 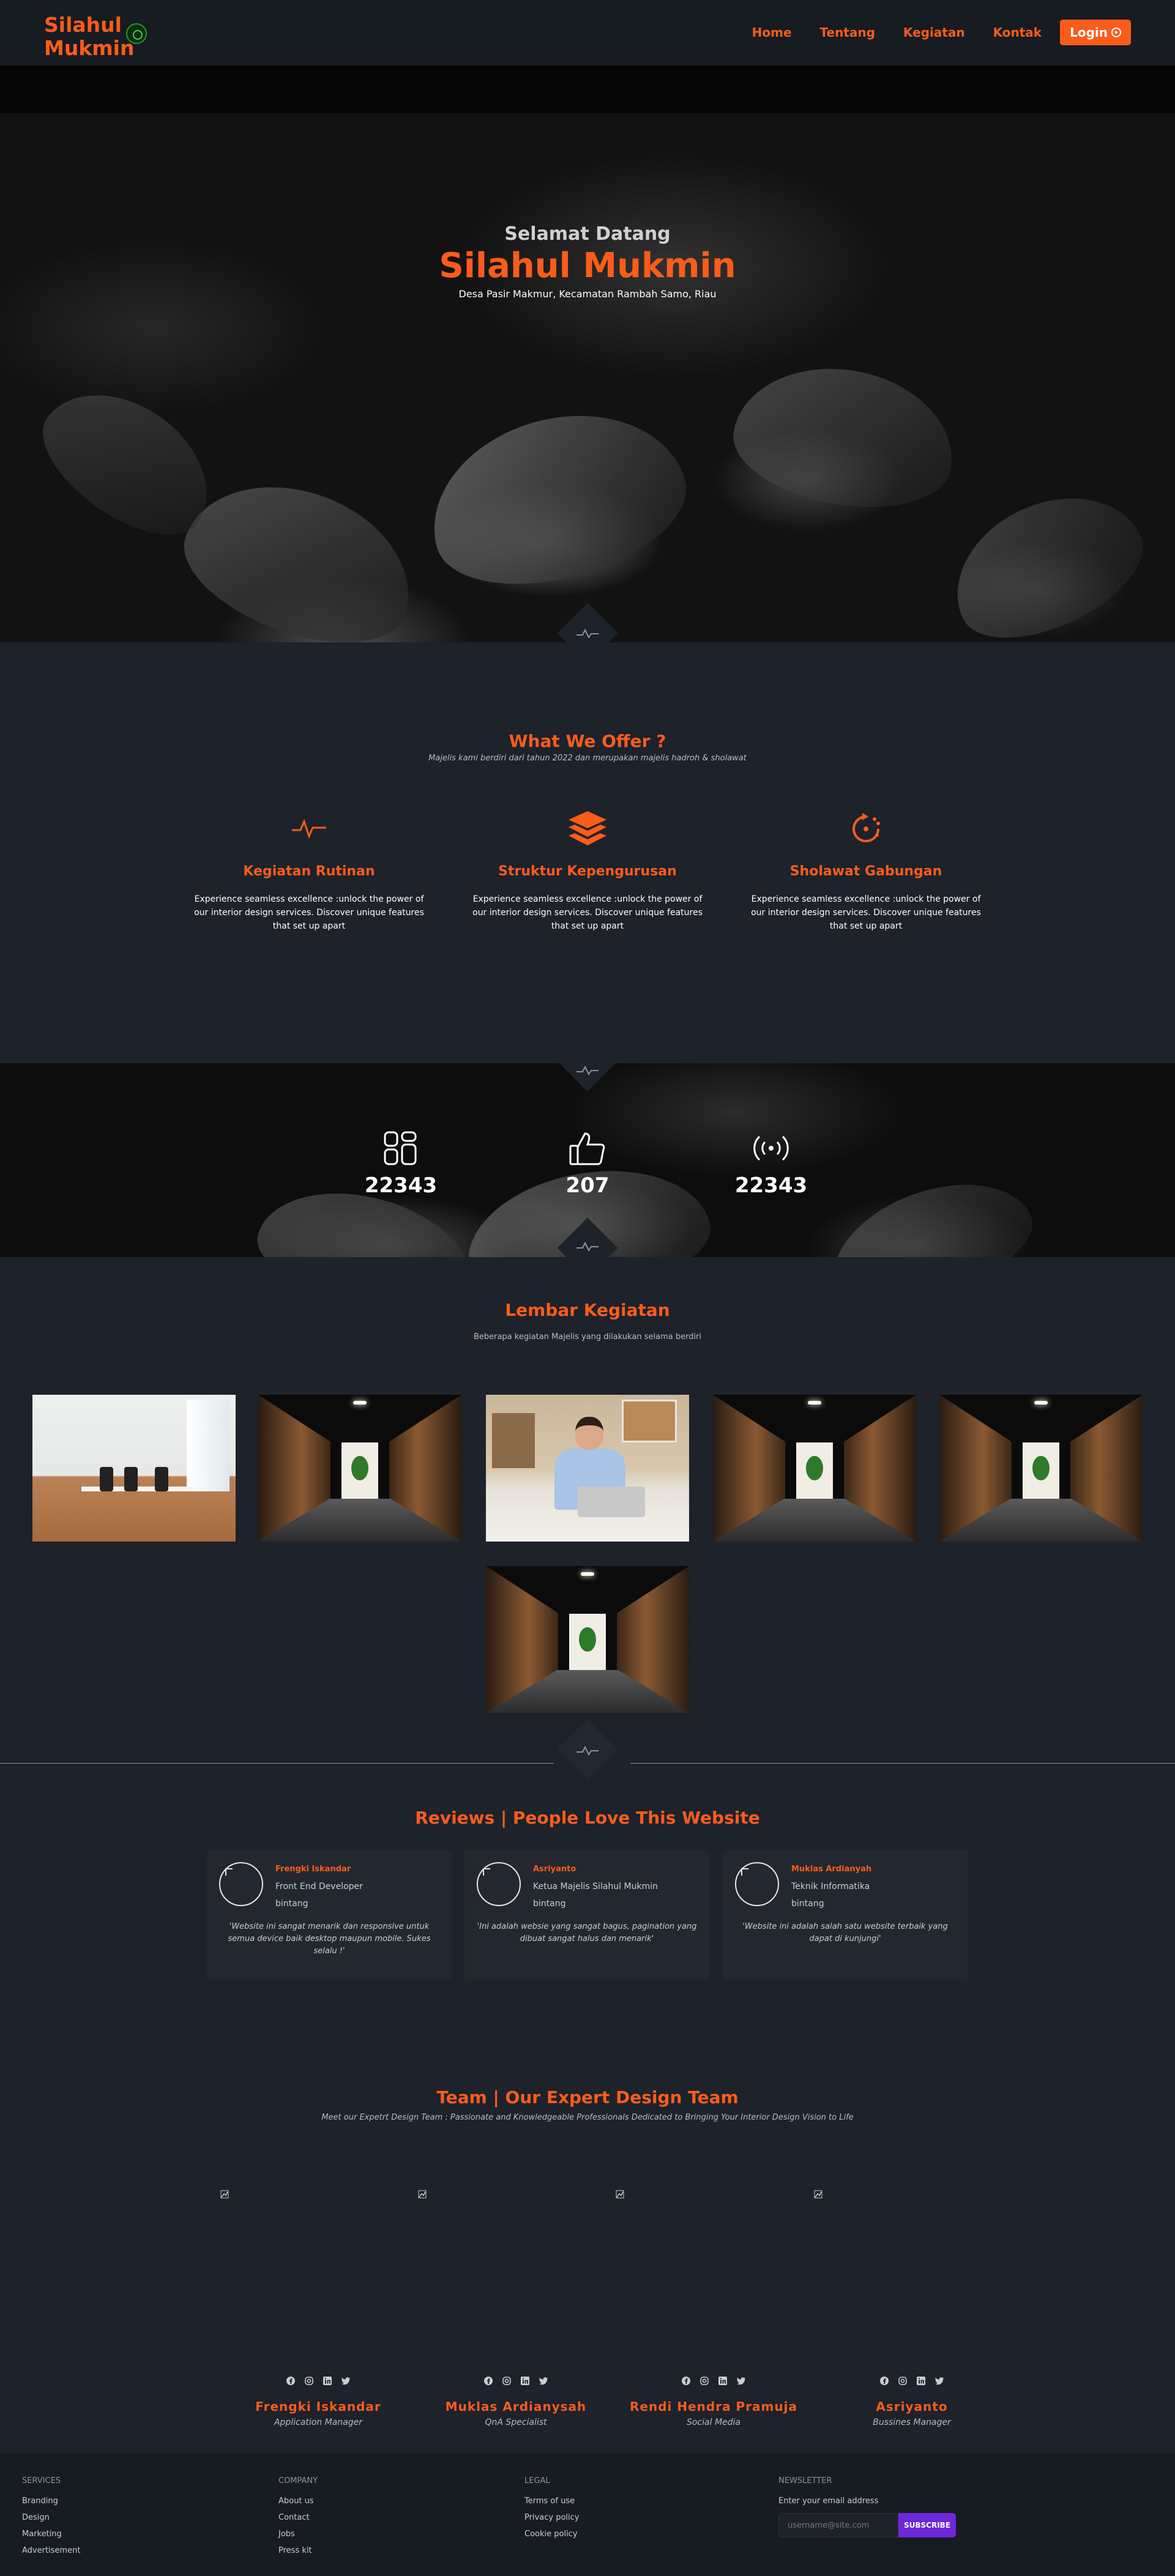 What do you see at coordinates (838, 2525) in the screenshot?
I see `newsletter-email-input` at bounding box center [838, 2525].